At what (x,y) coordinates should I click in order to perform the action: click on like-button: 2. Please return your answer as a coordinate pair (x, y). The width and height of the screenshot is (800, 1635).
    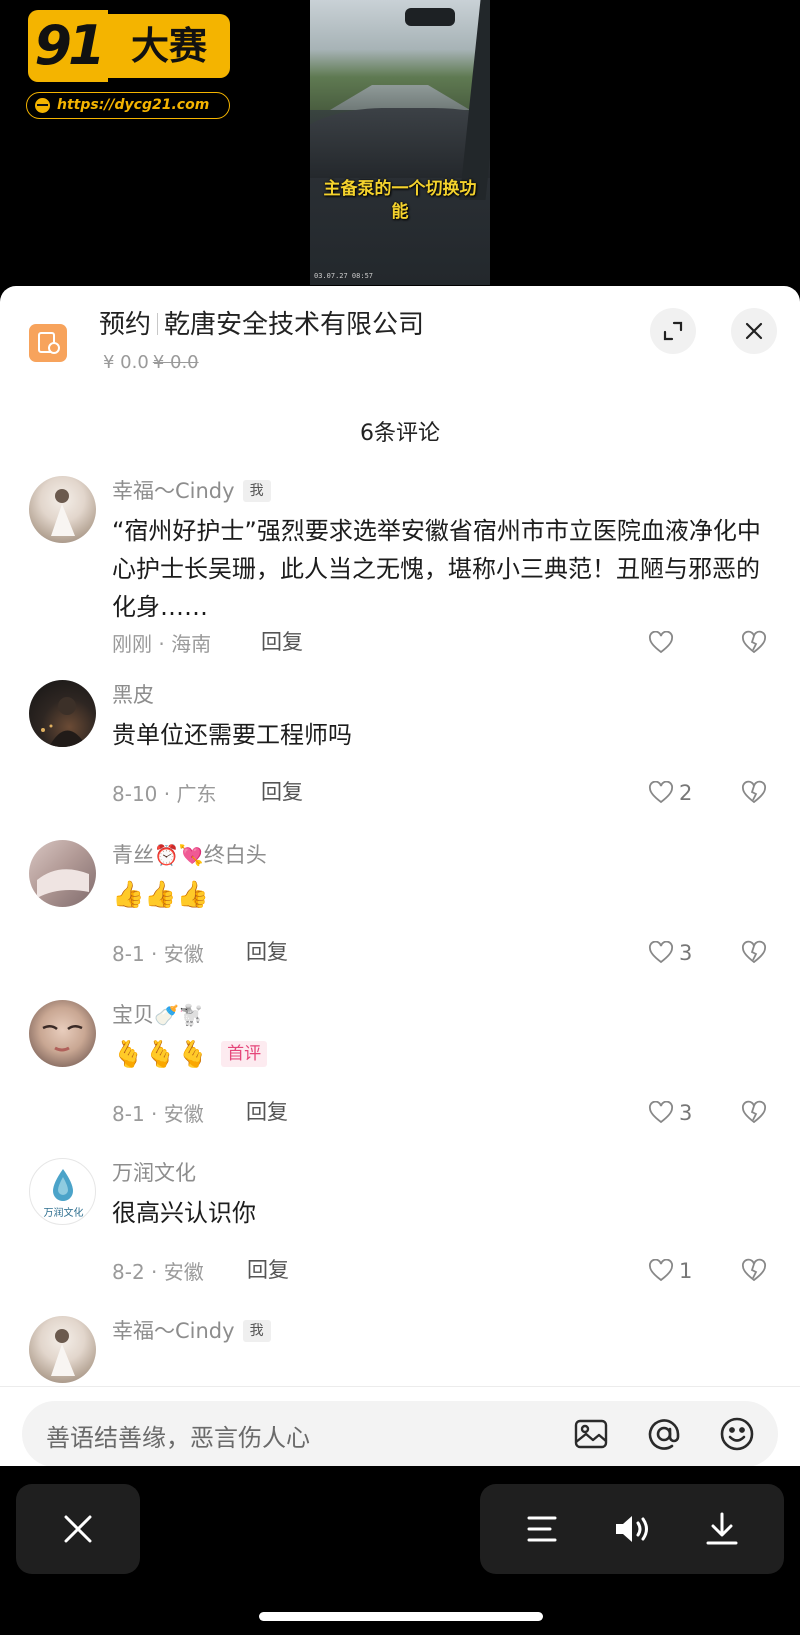
    Looking at the image, I should click on (670, 793).